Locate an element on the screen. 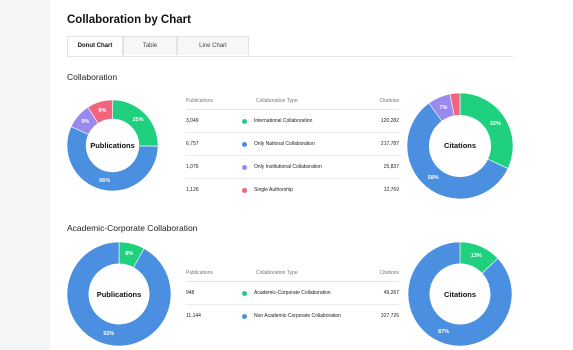 This screenshot has width=573, height=350. row-type: Non Academic-Corporate Collaboration is located at coordinates (291, 316).